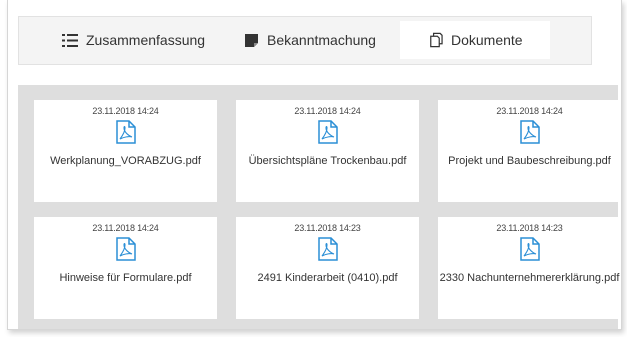 The image size is (627, 337). I want to click on tab-label: Zusammenfassung, so click(146, 40).